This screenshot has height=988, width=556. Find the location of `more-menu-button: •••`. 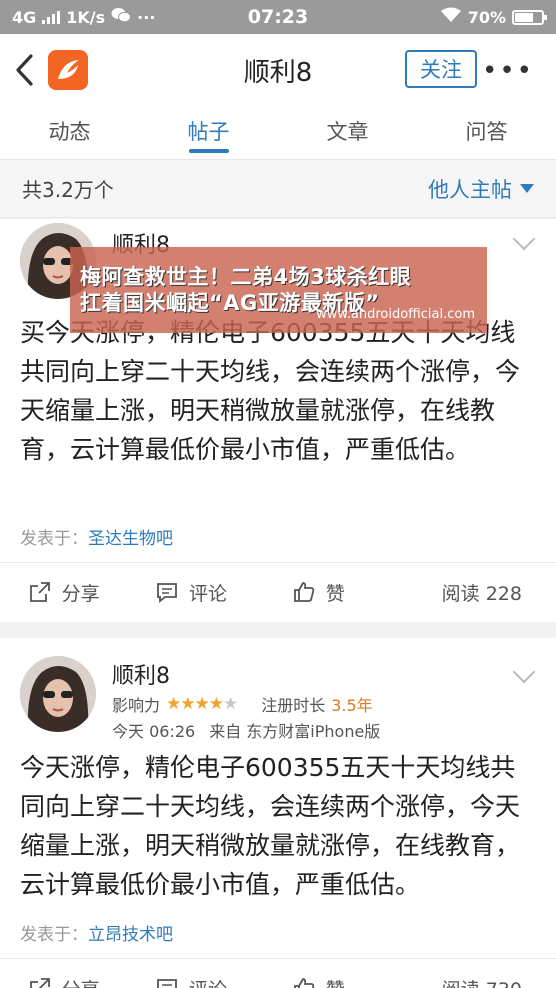

more-menu-button: ••• is located at coordinates (508, 71).